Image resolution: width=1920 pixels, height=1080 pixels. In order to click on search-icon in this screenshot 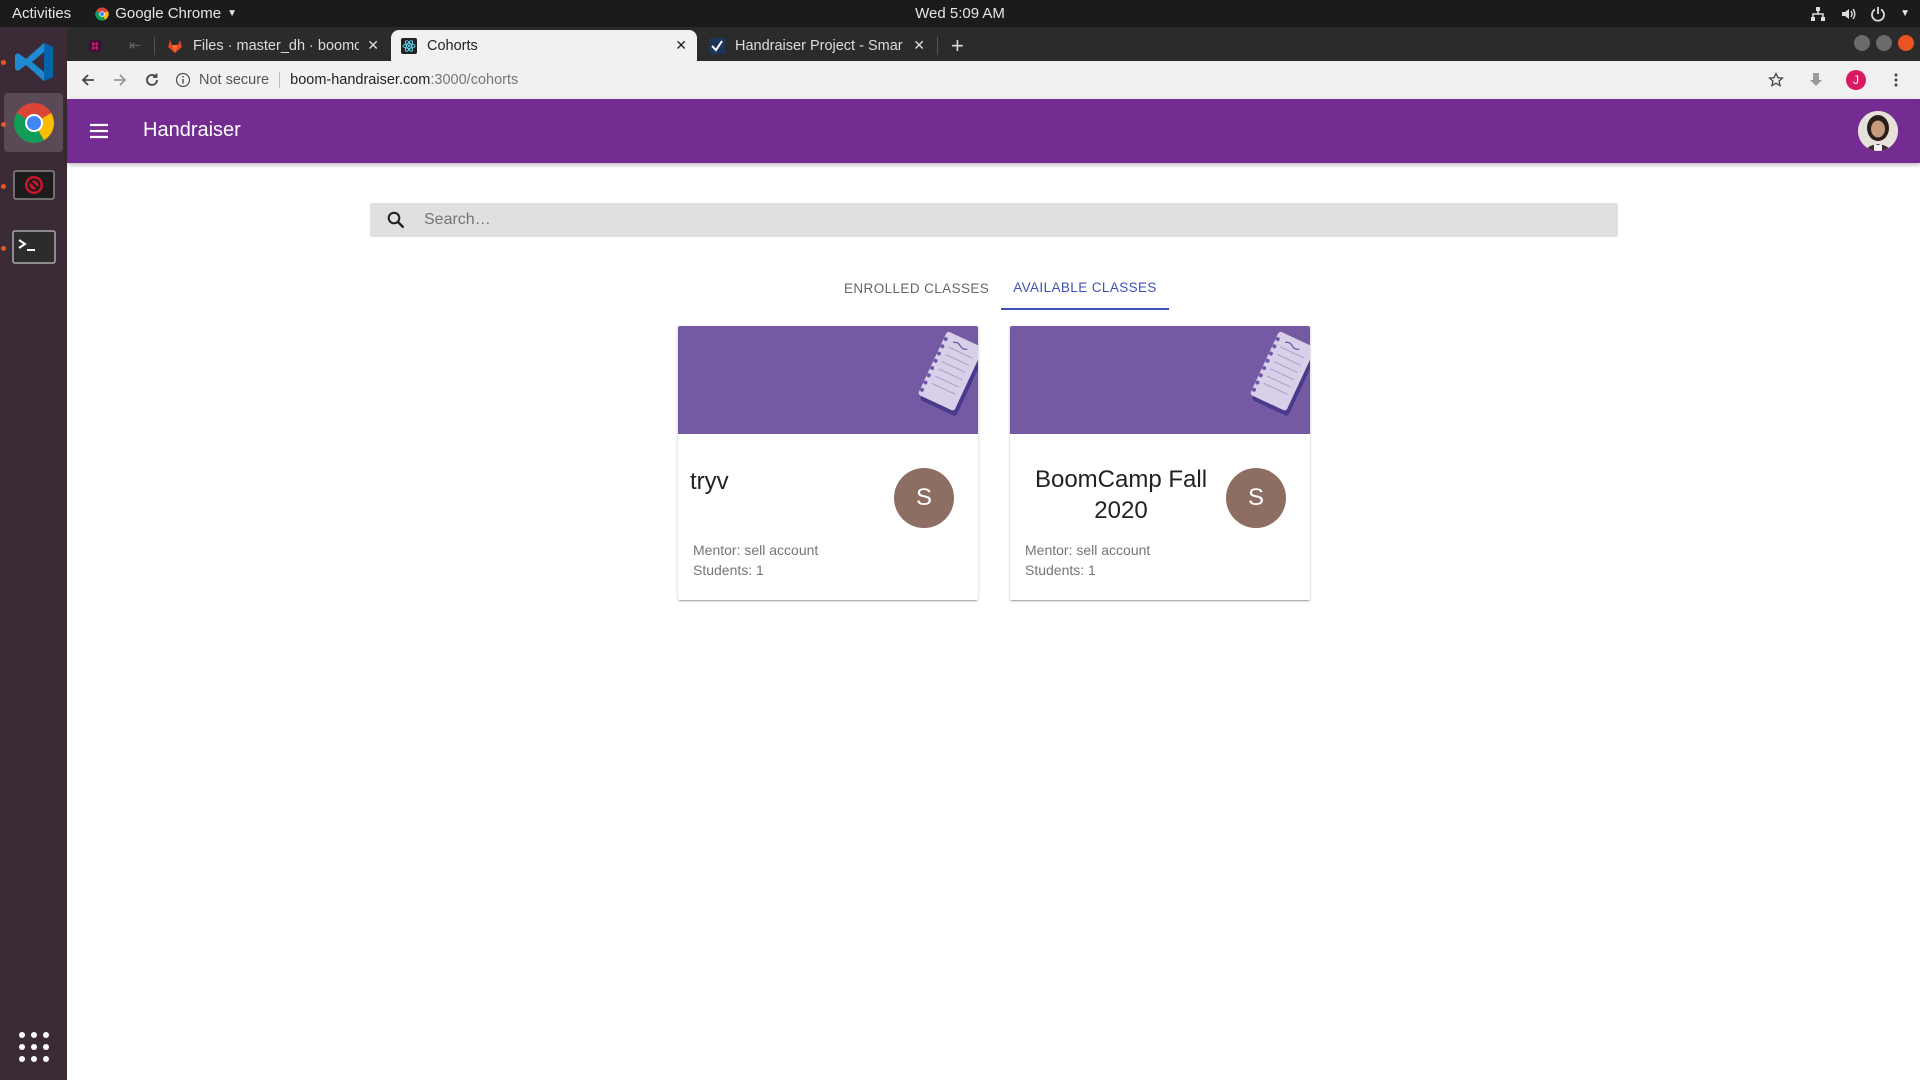, I will do `click(396, 220)`.